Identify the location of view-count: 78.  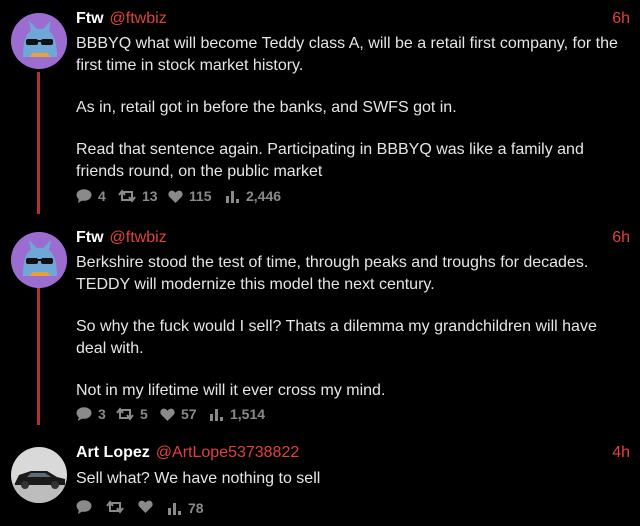
(196, 508).